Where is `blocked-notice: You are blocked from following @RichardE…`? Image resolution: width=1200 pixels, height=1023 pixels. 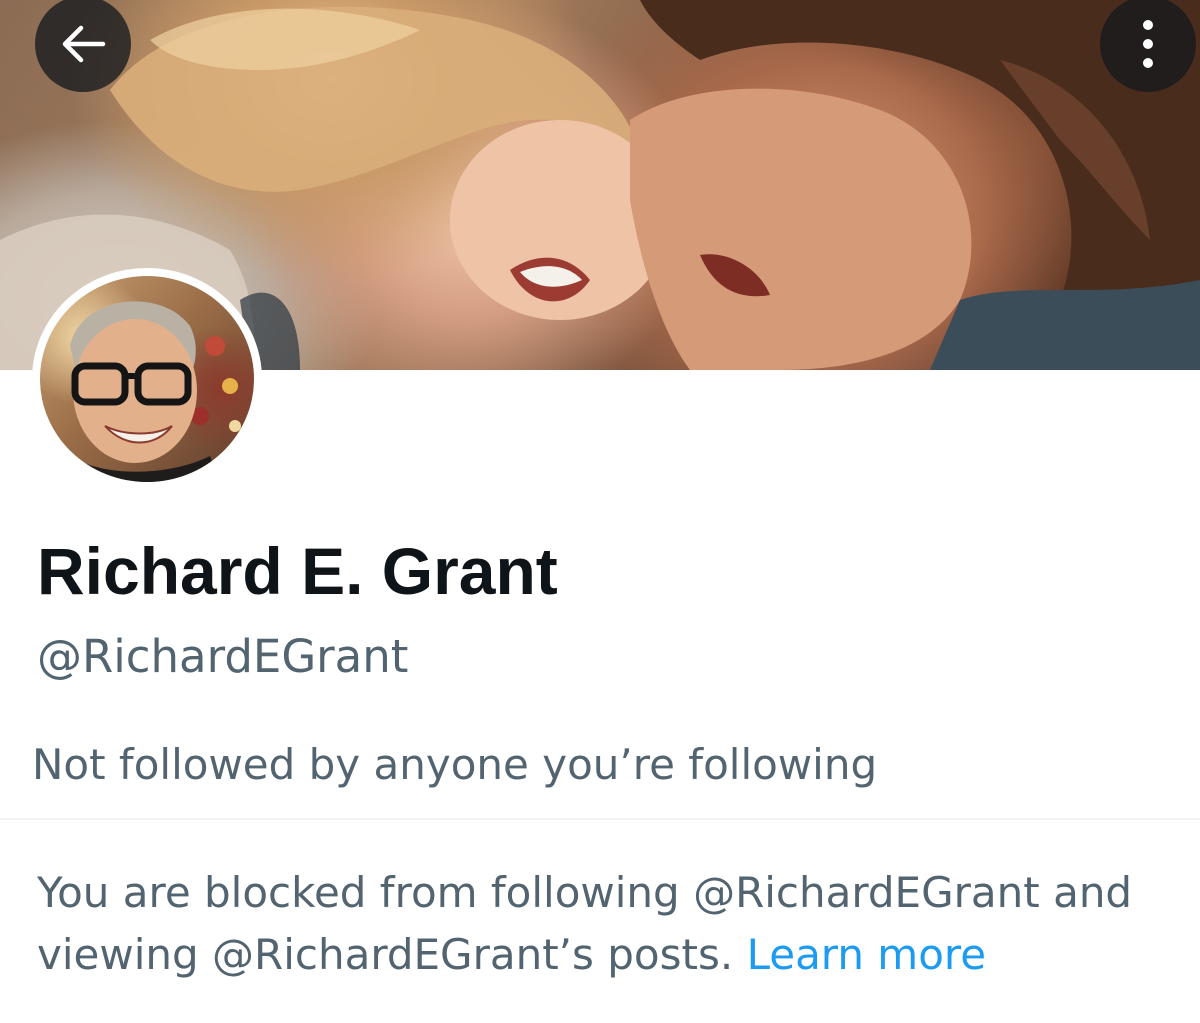 blocked-notice: You are blocked from following @RichardE… is located at coordinates (607, 924).